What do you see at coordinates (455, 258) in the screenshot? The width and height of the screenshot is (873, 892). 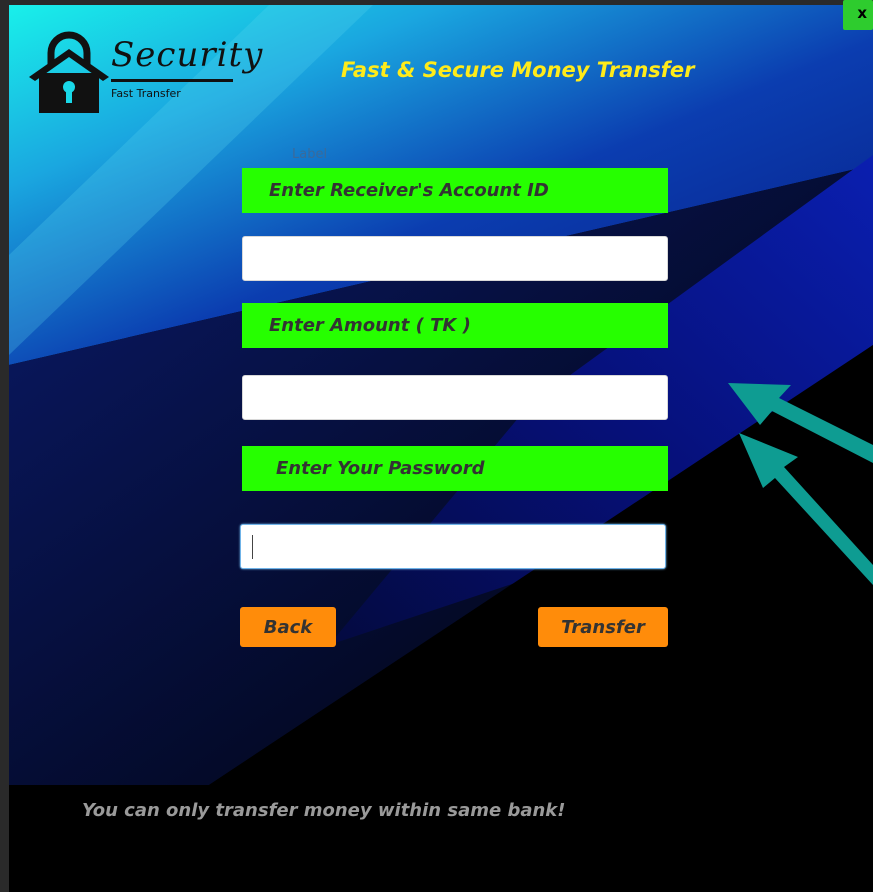 I see `receiver-account-input` at bounding box center [455, 258].